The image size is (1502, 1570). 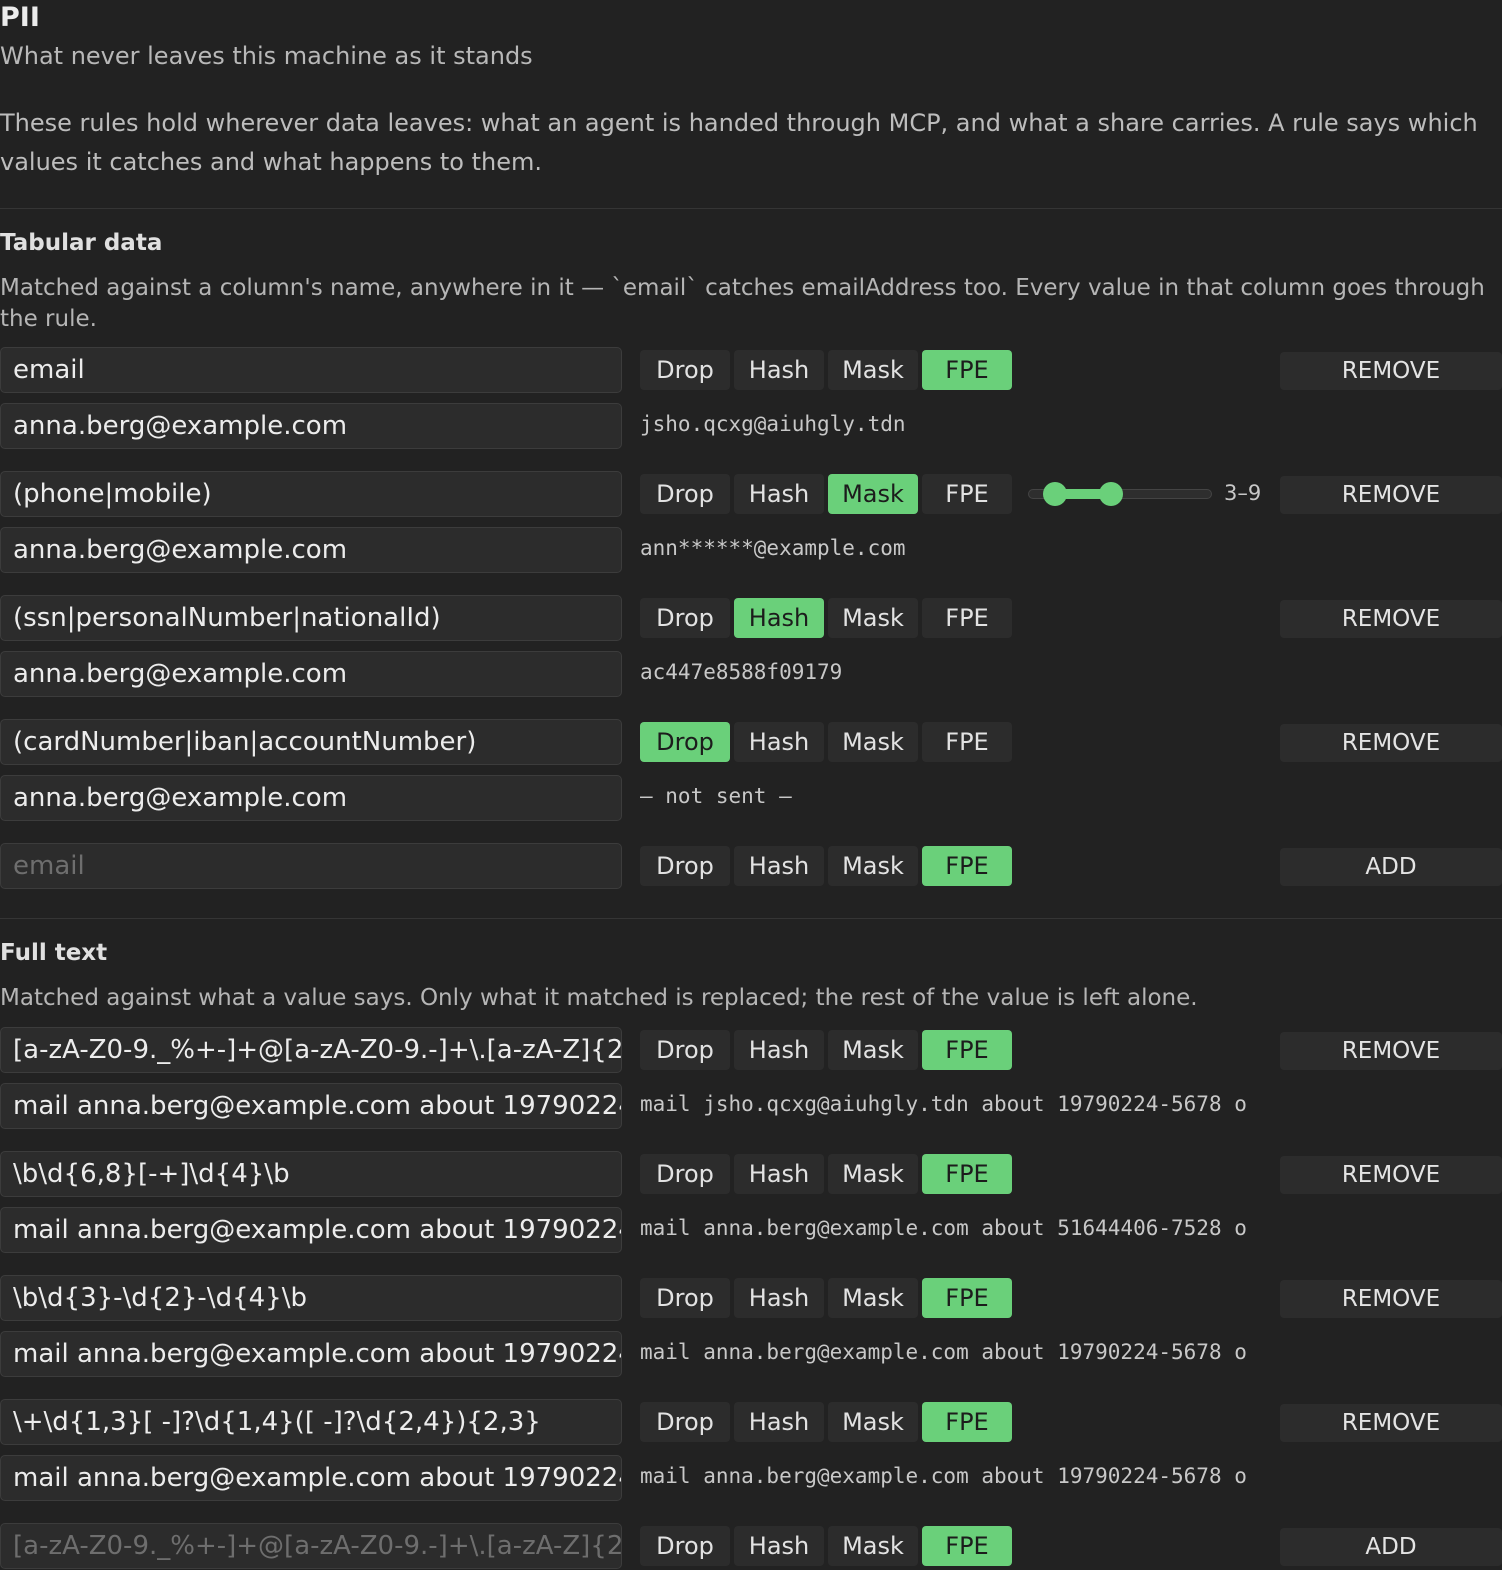 I want to click on pattern-input: \b\d{3}-\d{2}-\d{4}\b, so click(x=311, y=1298).